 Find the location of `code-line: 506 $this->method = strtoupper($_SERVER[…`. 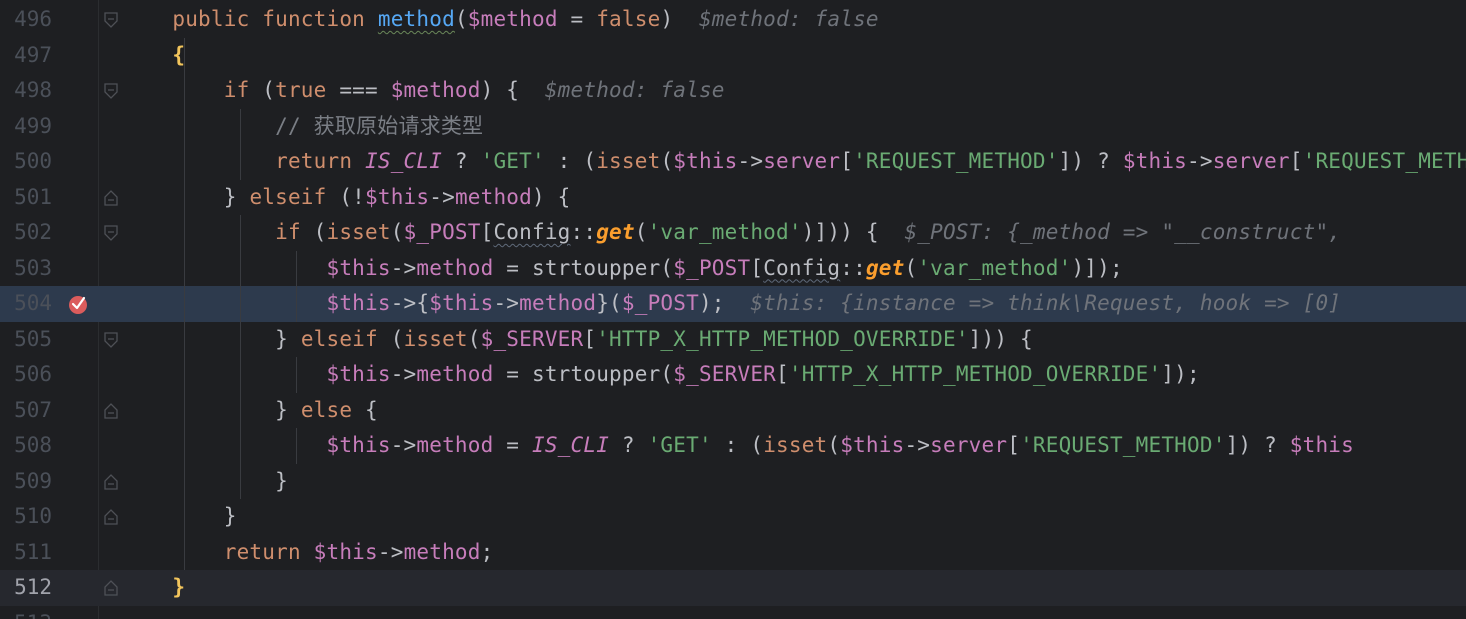

code-line: 506 $this->method = strtoupper($_SERVER[… is located at coordinates (733, 375).